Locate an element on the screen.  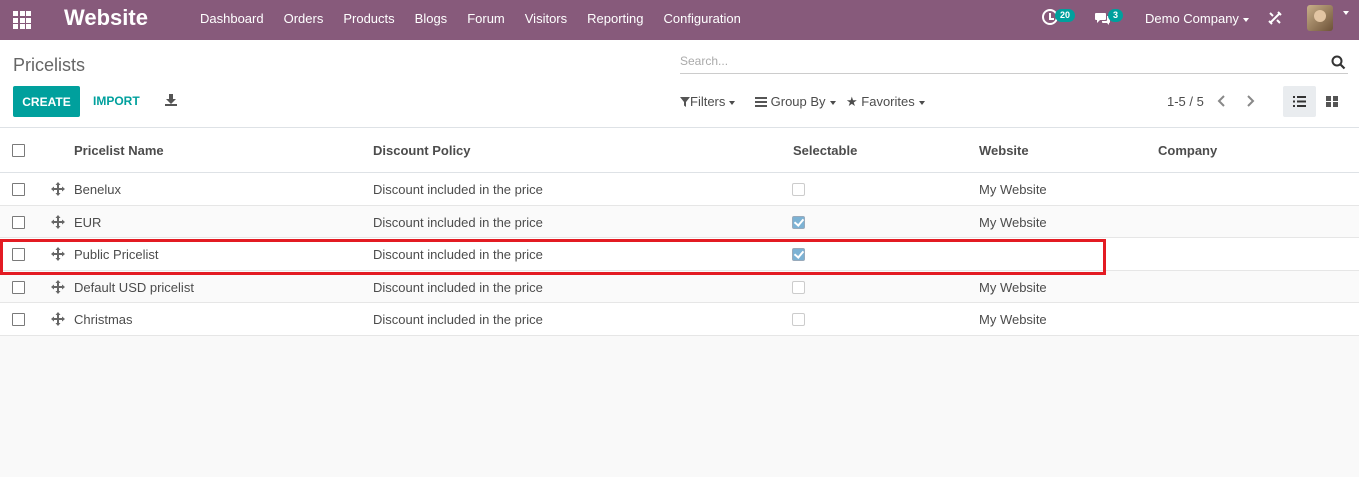
menu-item-forum: Forum is located at coordinates (486, 20).